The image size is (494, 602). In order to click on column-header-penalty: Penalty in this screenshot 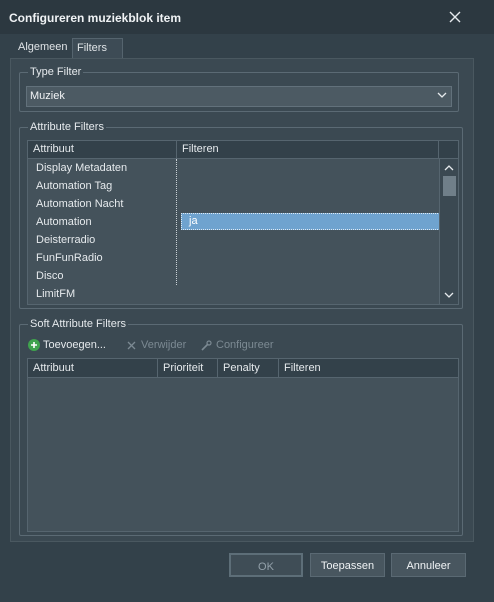, I will do `click(248, 368)`.